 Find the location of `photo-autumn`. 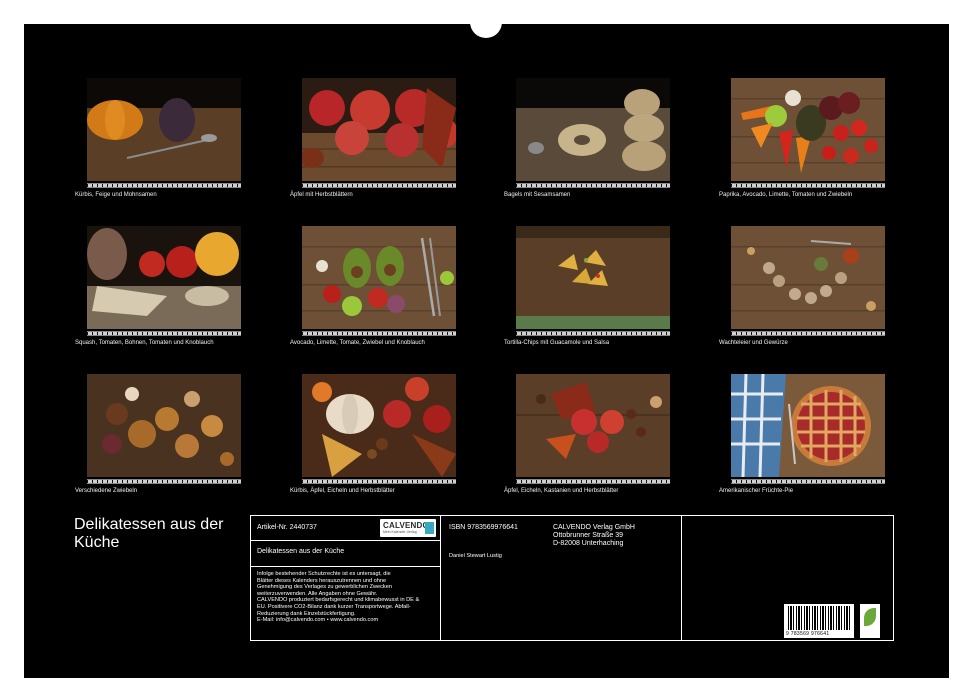

photo-autumn is located at coordinates (379, 425).